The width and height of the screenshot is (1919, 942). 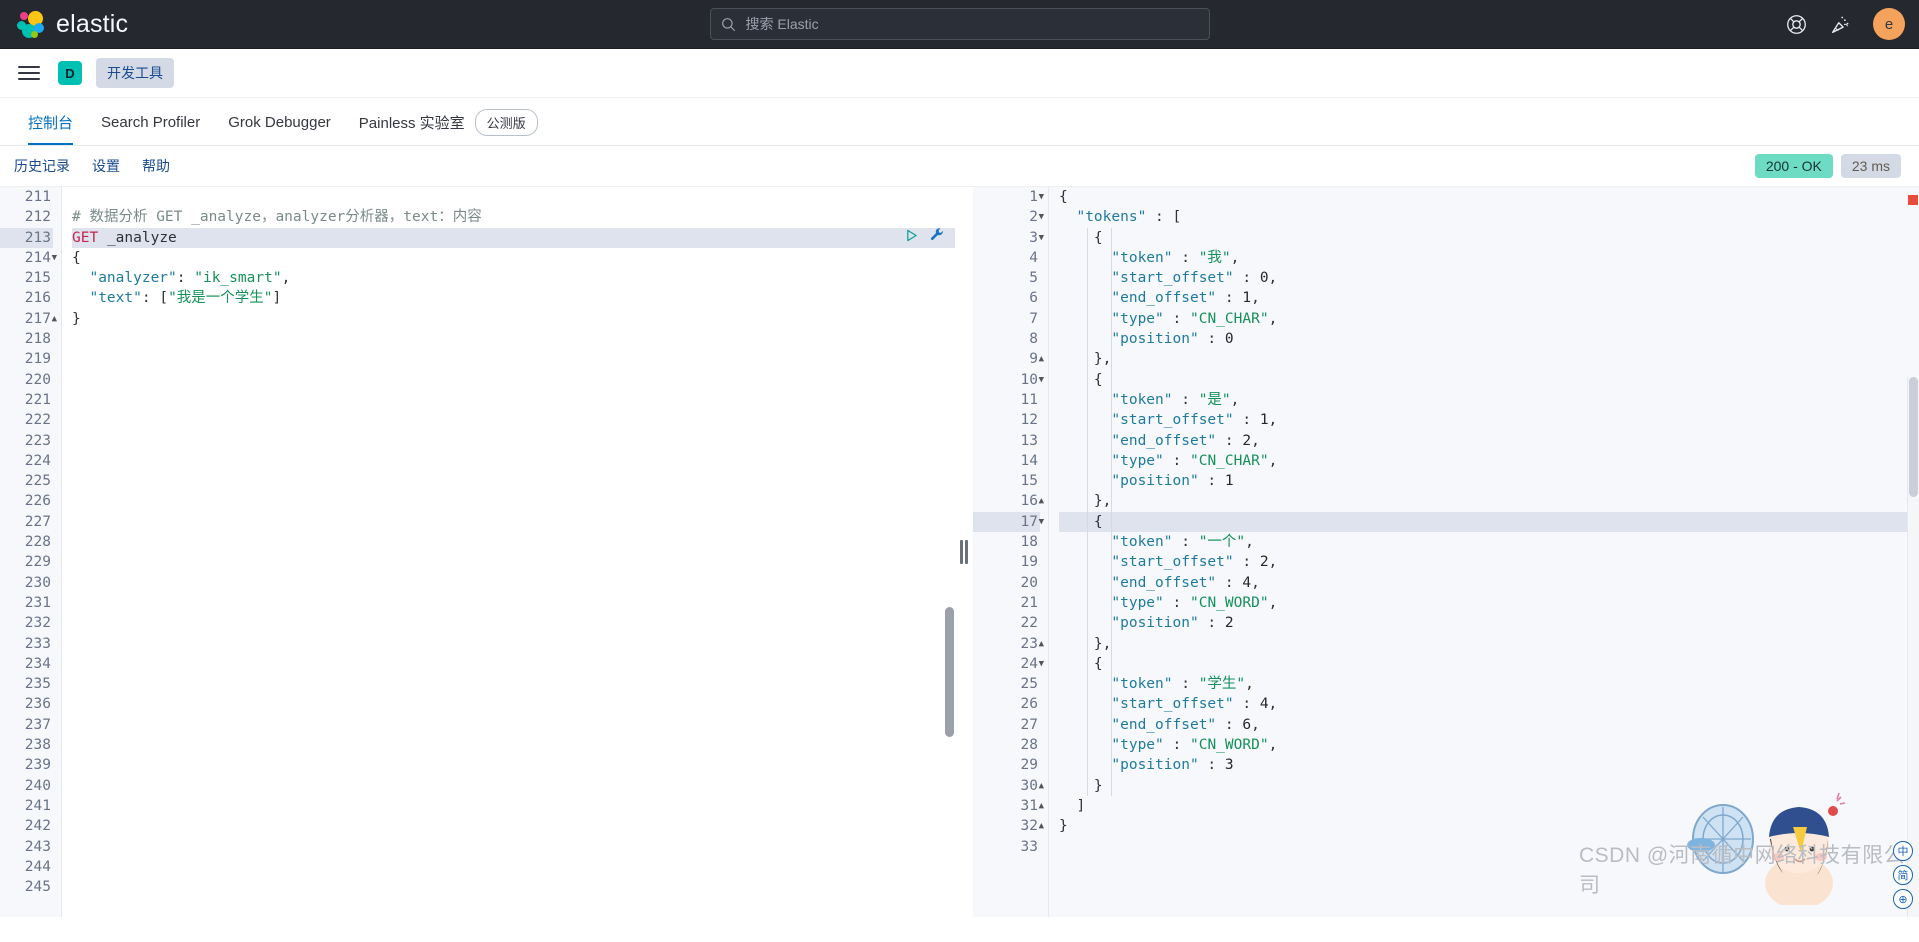 What do you see at coordinates (1489, 278) in the screenshot?
I see `code-line: "start_offset" : 0,` at bounding box center [1489, 278].